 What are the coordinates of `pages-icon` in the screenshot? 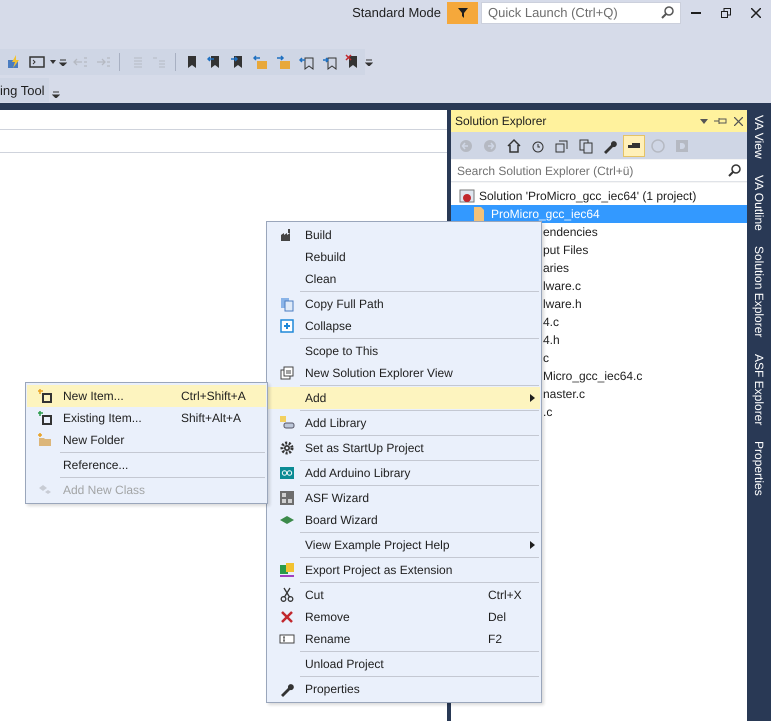 It's located at (586, 146).